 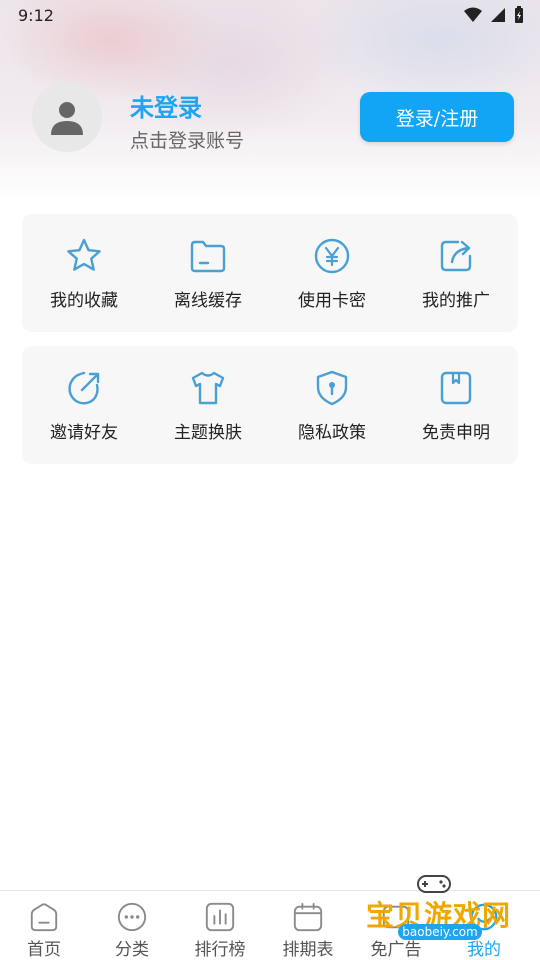 What do you see at coordinates (456, 301) in the screenshot?
I see `menu-item-label: 我的推广` at bounding box center [456, 301].